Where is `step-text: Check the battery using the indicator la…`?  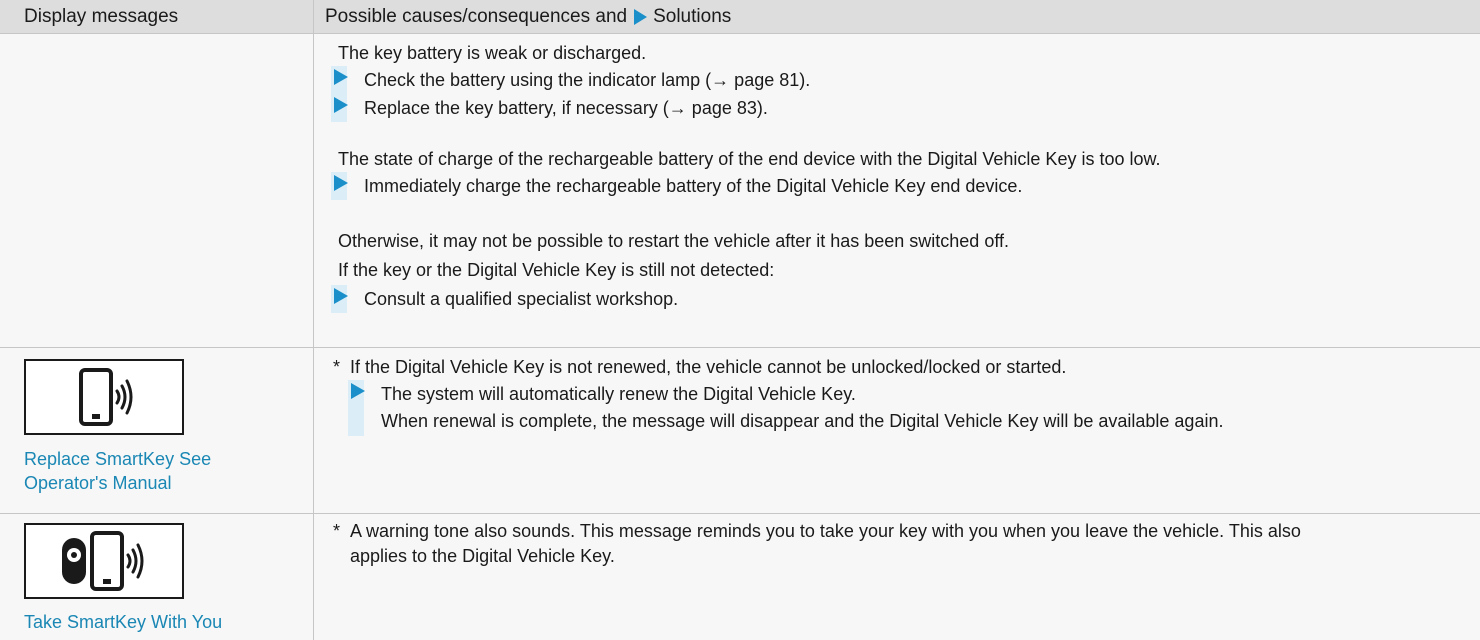
step-text: Check the battery using the indicator la… is located at coordinates (587, 80).